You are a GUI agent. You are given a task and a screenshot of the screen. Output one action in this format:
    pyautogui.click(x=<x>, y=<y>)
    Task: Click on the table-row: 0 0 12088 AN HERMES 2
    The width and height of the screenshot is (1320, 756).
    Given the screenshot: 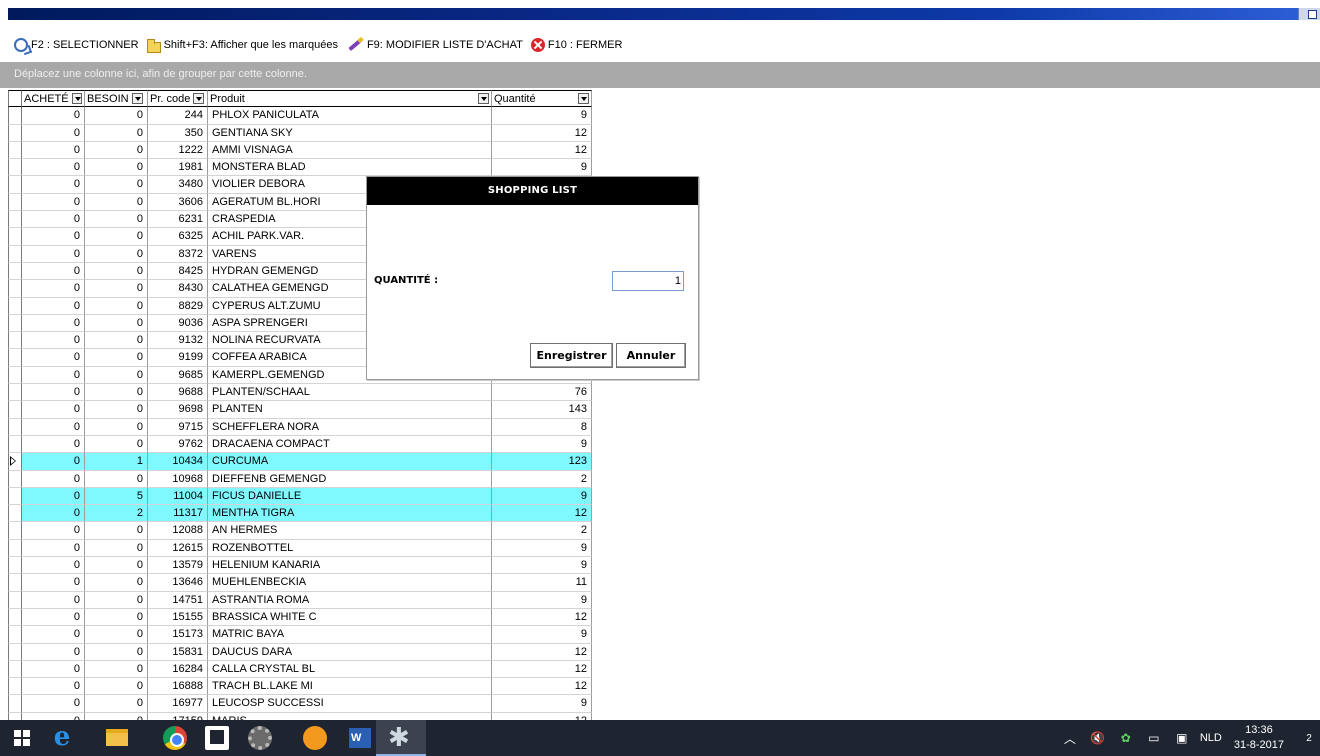 What is the action you would take?
    pyautogui.click(x=300, y=531)
    